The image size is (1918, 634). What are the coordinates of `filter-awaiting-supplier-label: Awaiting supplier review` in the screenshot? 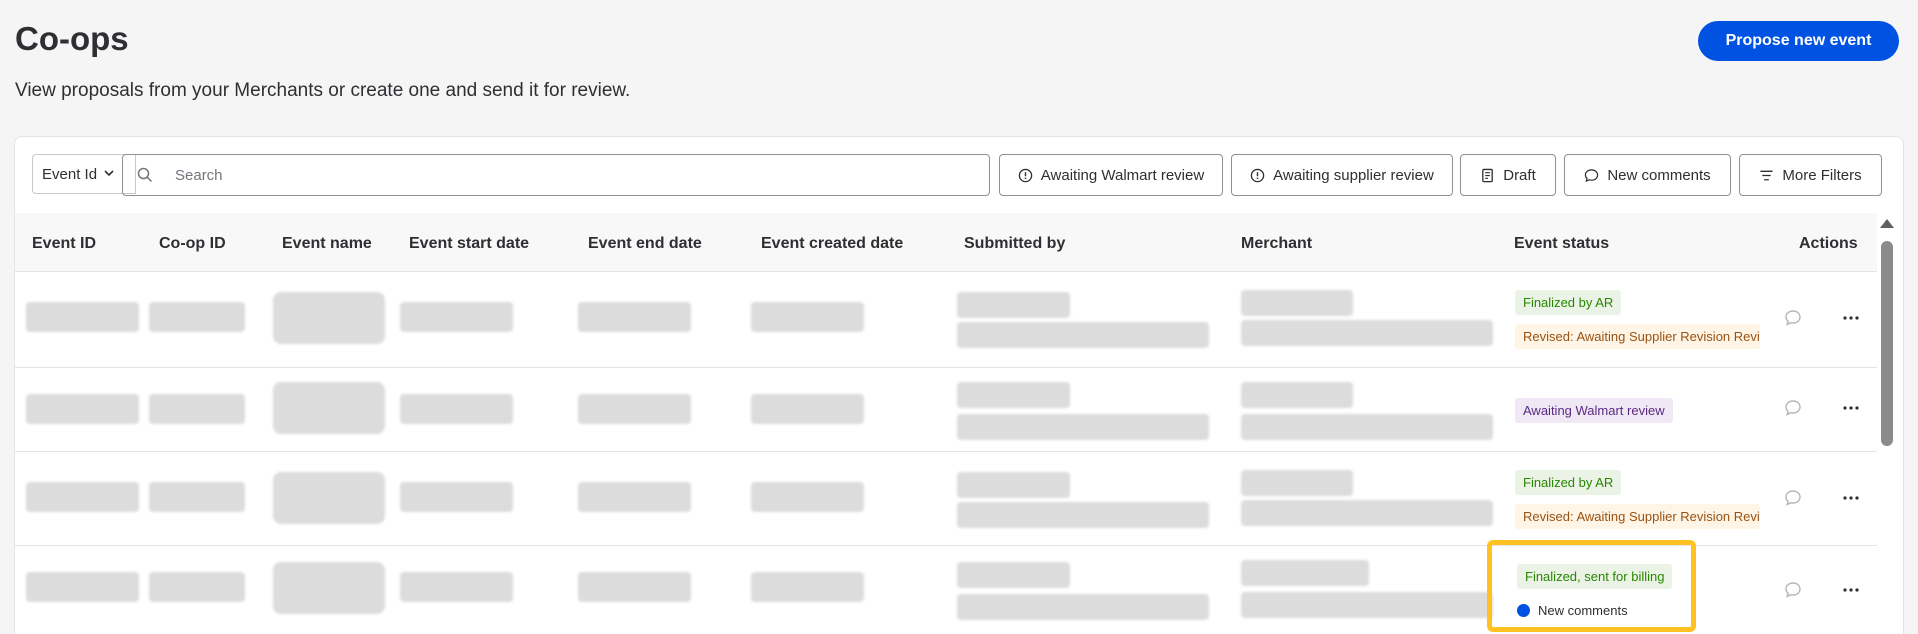 It's located at (1353, 175).